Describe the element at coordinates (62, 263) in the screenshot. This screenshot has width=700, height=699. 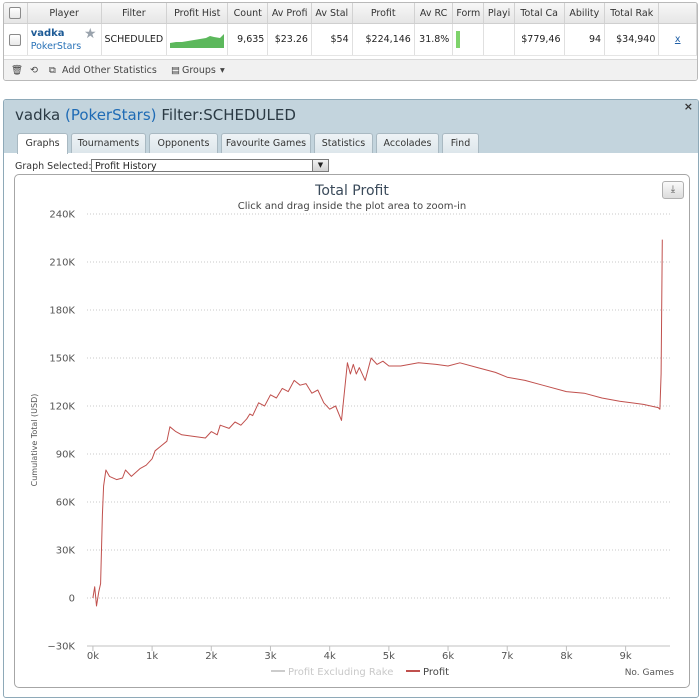
I see `y-tick-label: 210K` at that location.